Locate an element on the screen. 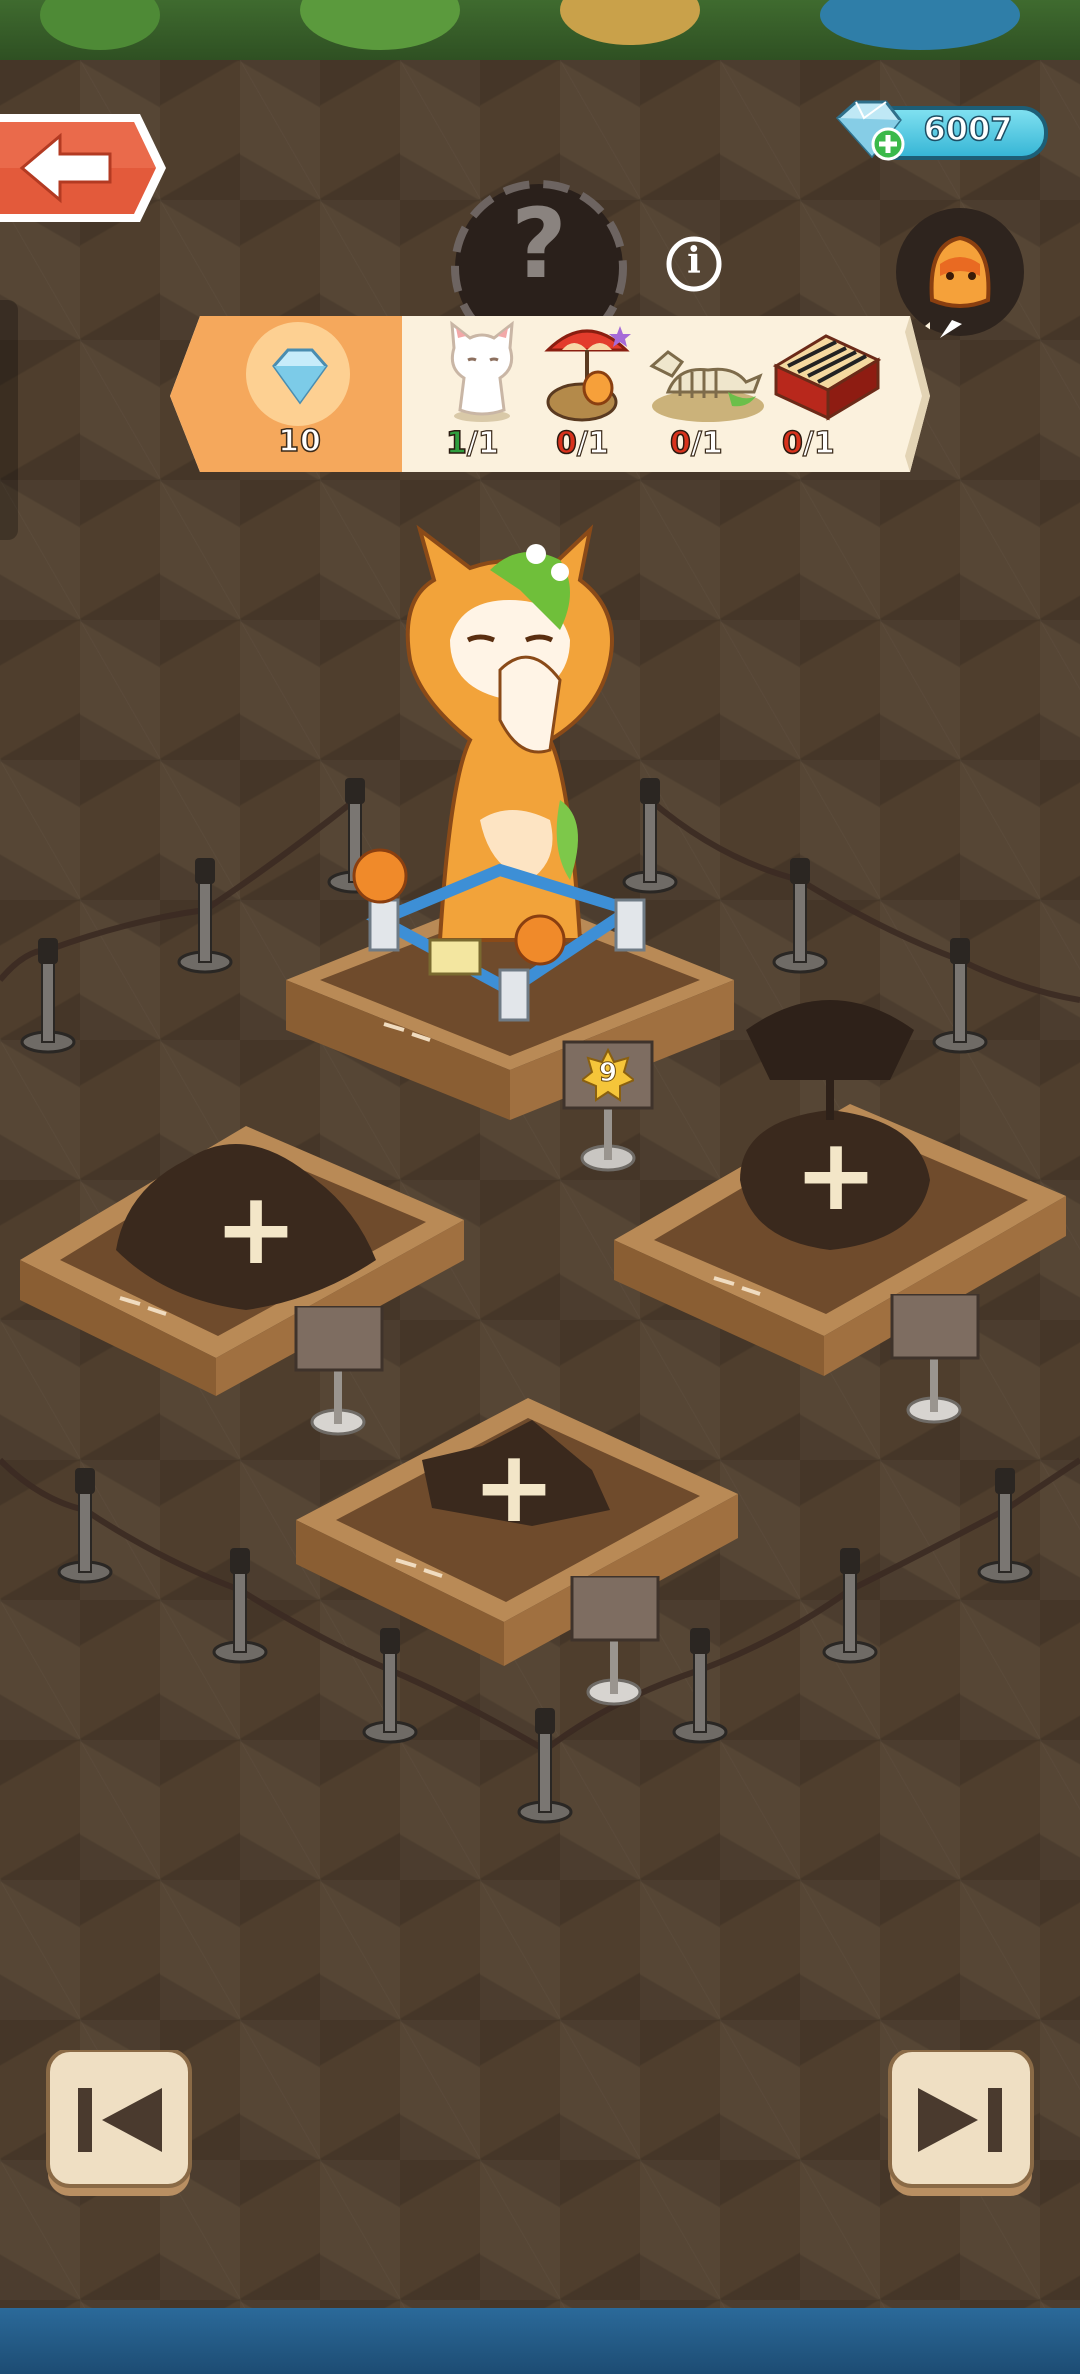  empty-signpost-right is located at coordinates (935, 1360).